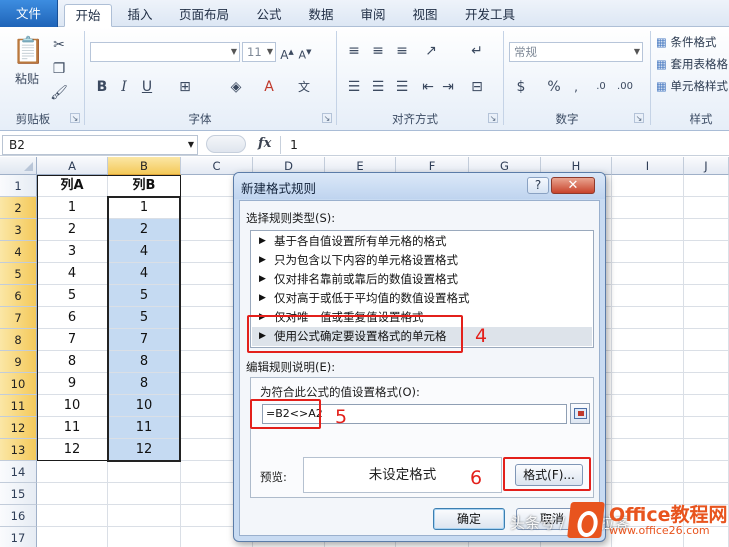  I want to click on number-launcher-icon: ↘, so click(639, 118).